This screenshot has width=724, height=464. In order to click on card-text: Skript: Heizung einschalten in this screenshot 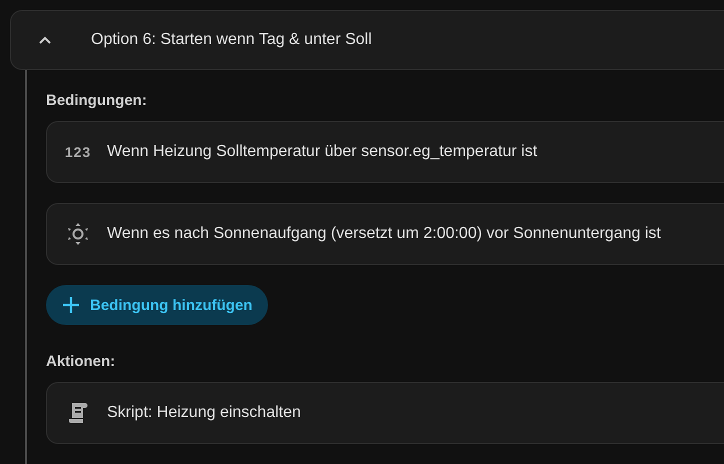, I will do `click(204, 413)`.